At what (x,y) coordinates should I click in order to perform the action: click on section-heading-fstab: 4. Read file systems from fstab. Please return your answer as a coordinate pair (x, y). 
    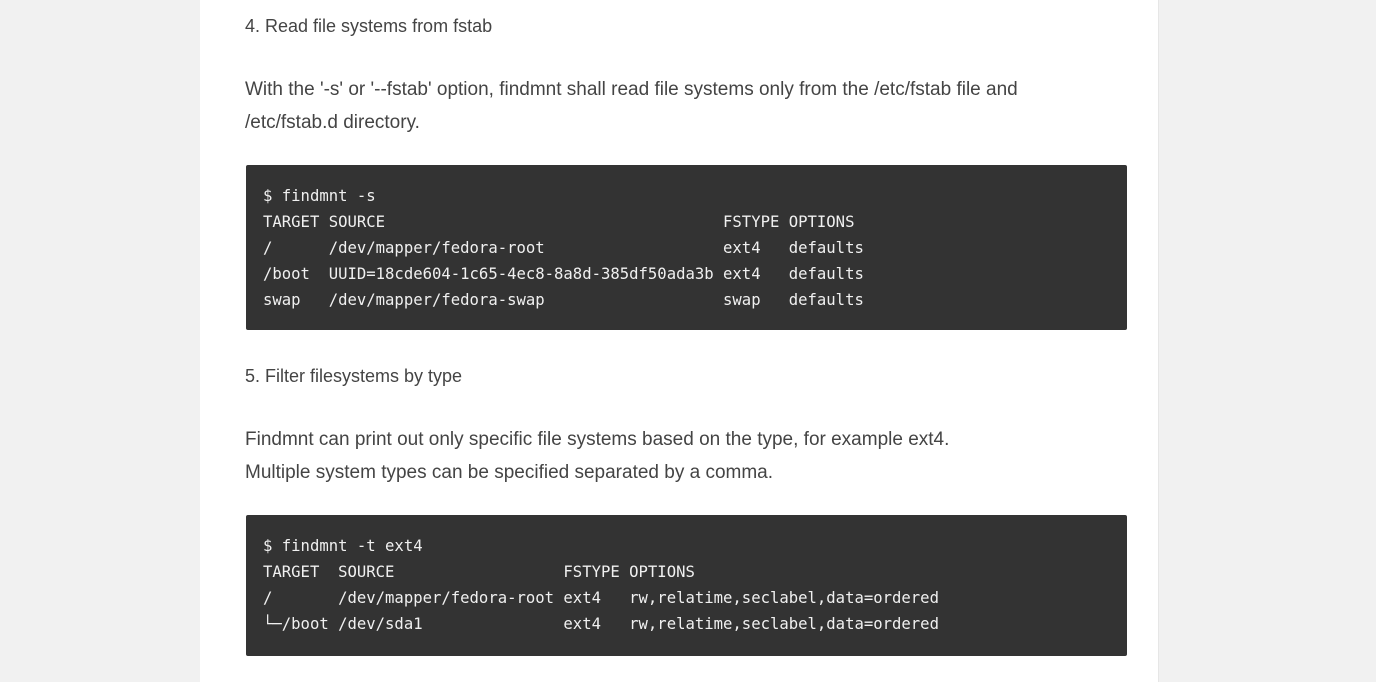
    Looking at the image, I should click on (369, 26).